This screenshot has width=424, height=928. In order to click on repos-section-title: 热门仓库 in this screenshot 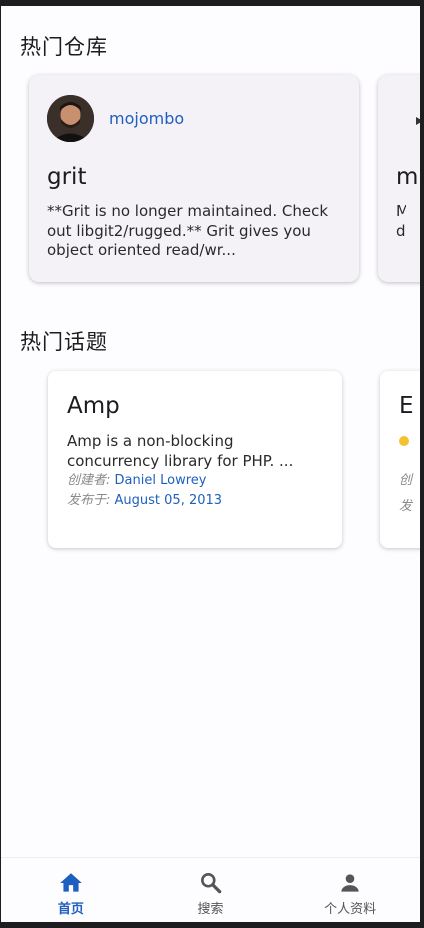, I will do `click(64, 47)`.